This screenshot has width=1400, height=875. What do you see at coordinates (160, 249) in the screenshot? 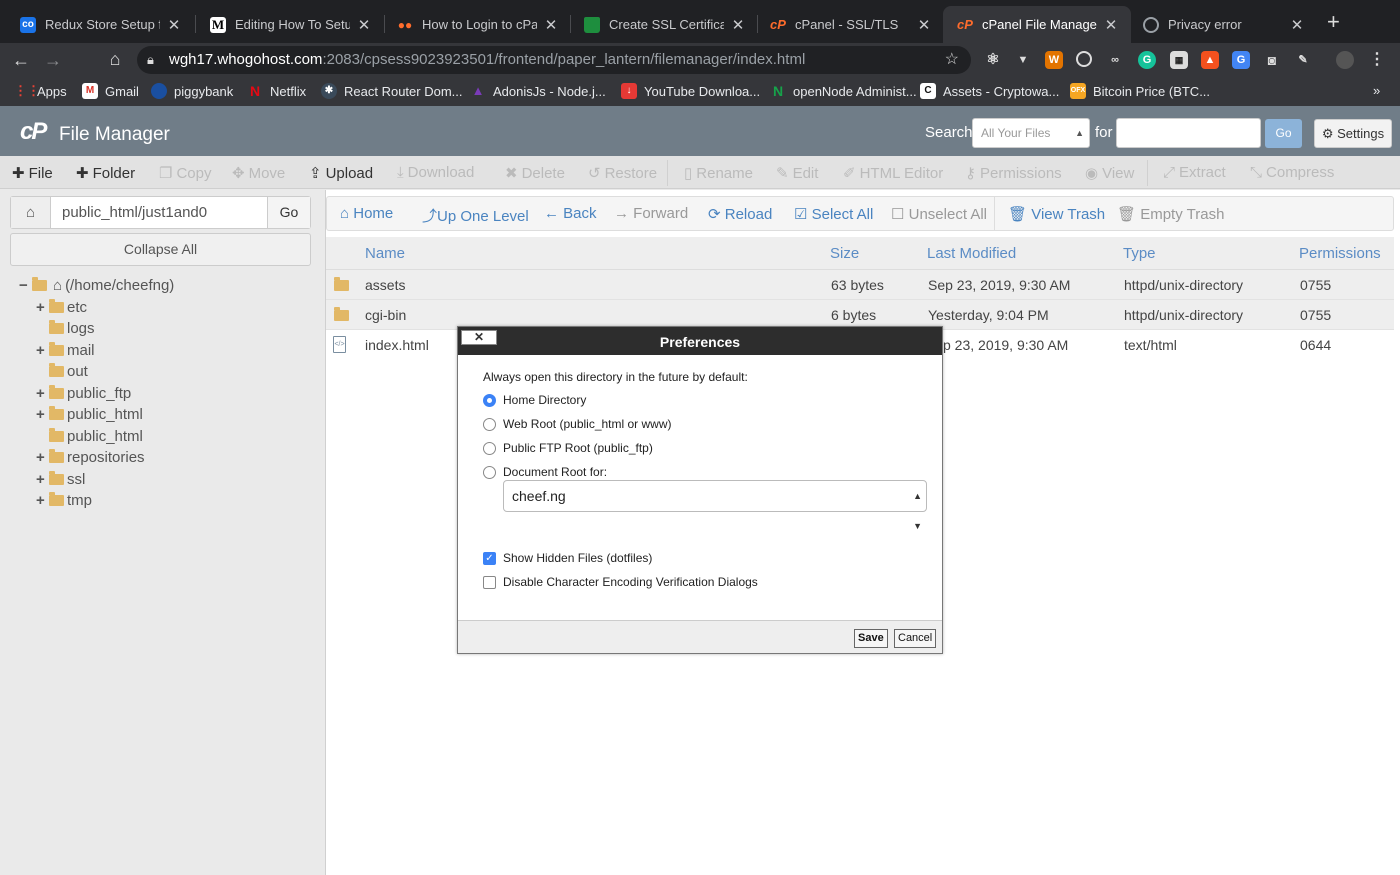
I see `collapse-all-button: Collapse All` at bounding box center [160, 249].